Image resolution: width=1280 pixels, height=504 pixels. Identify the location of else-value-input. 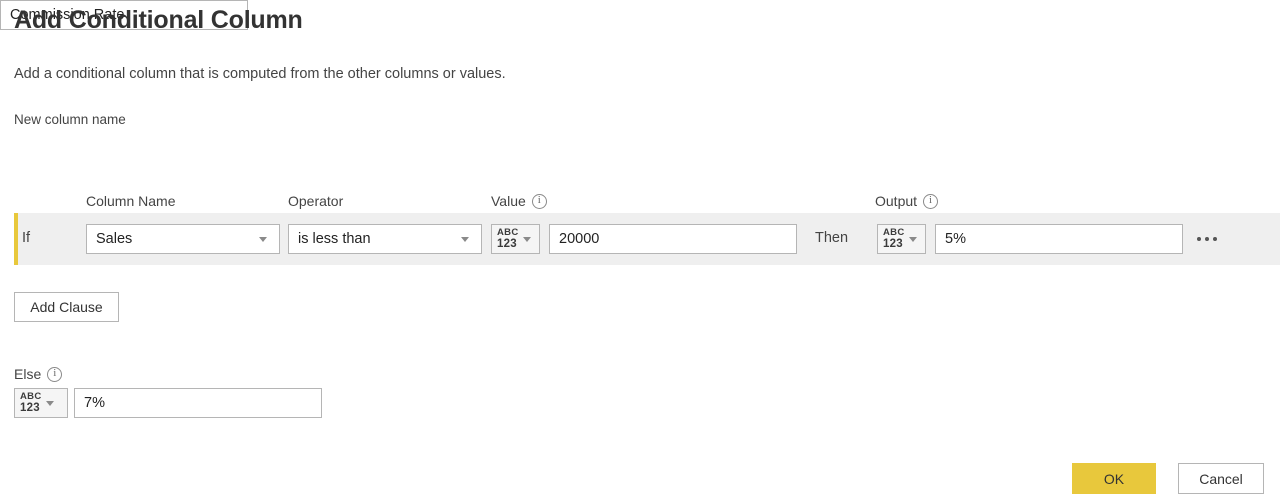
(198, 403).